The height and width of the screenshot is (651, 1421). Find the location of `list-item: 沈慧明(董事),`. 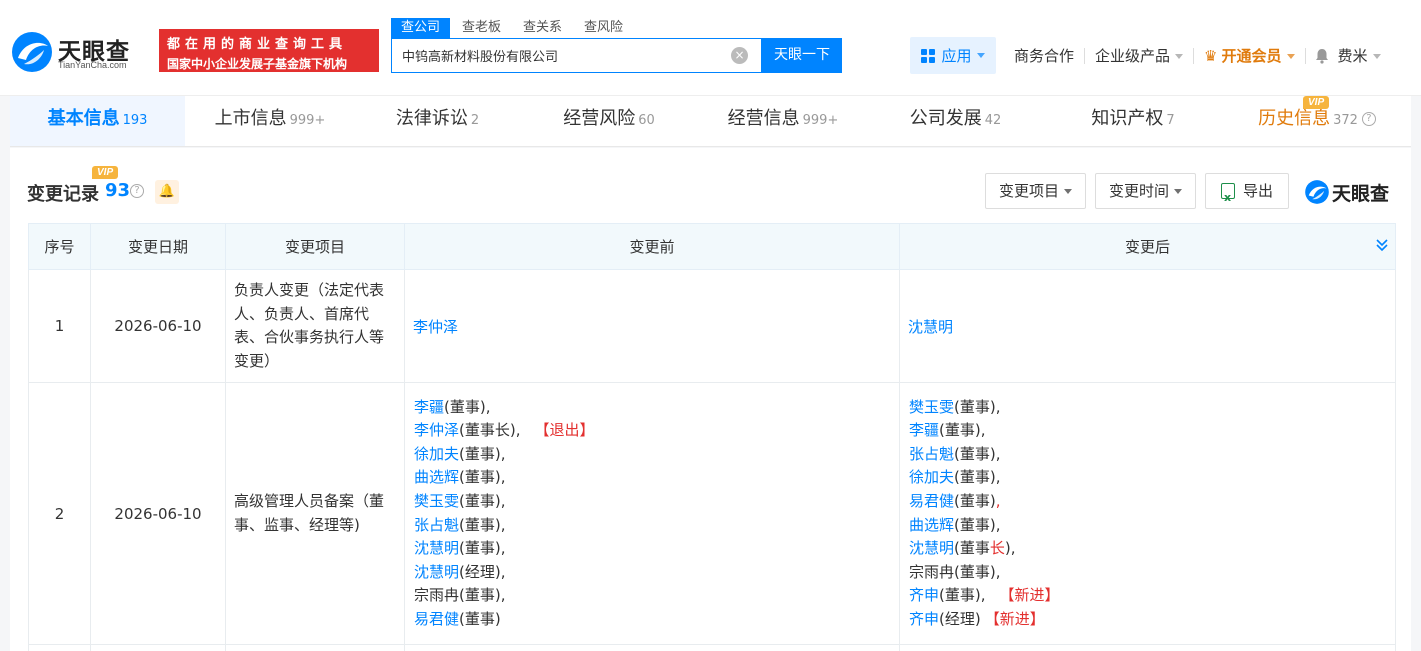

list-item: 沈慧明(董事), is located at coordinates (652, 549).